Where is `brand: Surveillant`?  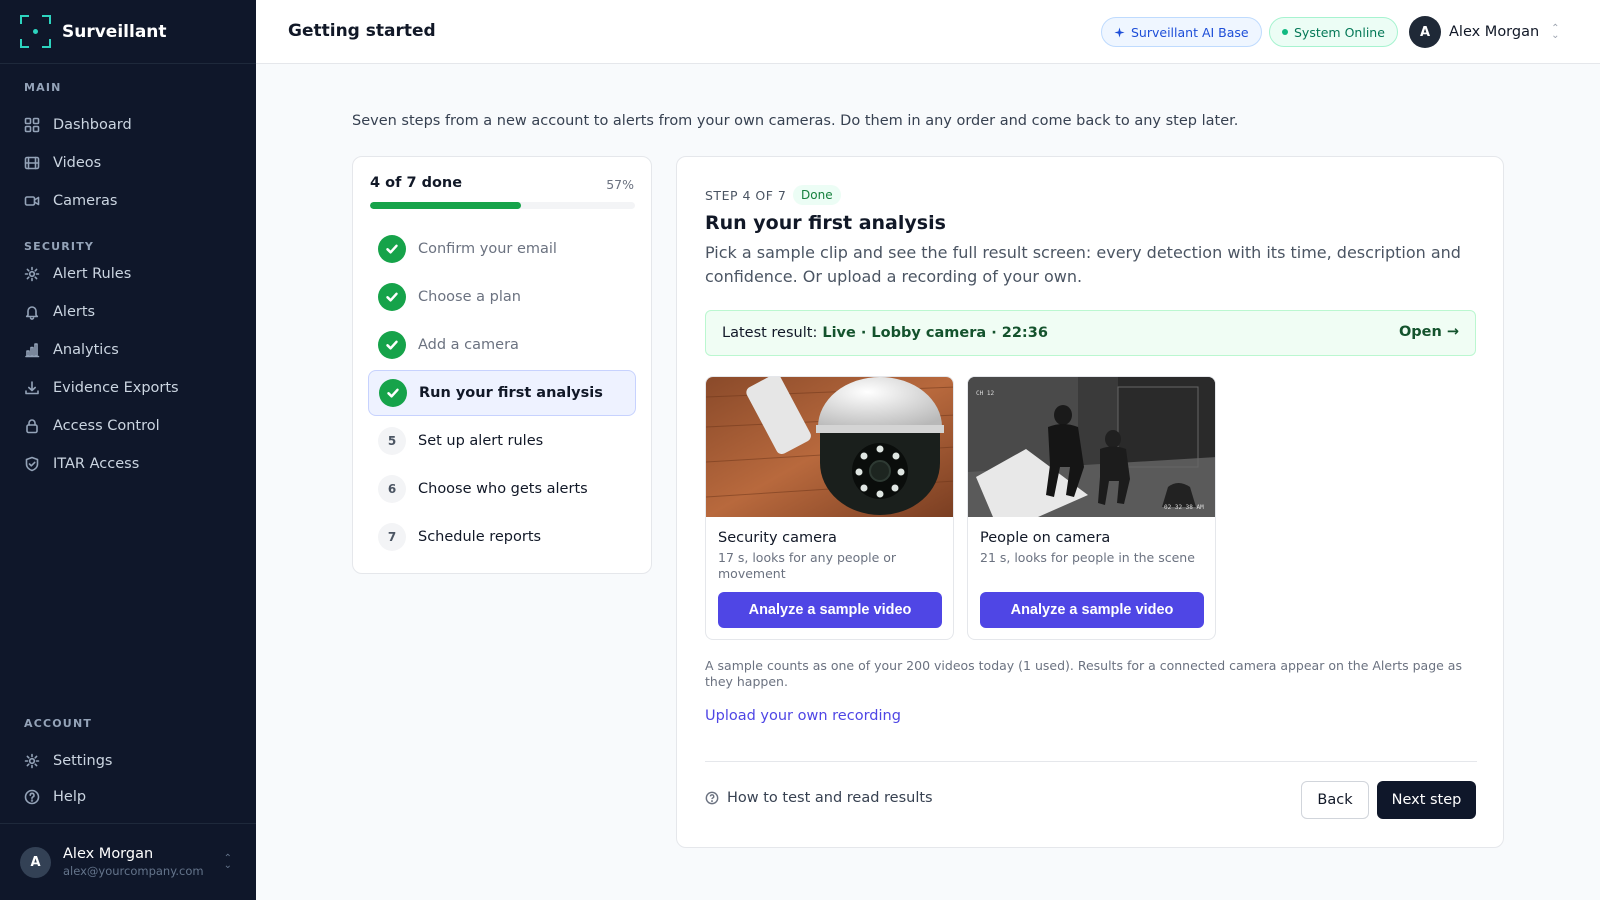 brand: Surveillant is located at coordinates (128, 32).